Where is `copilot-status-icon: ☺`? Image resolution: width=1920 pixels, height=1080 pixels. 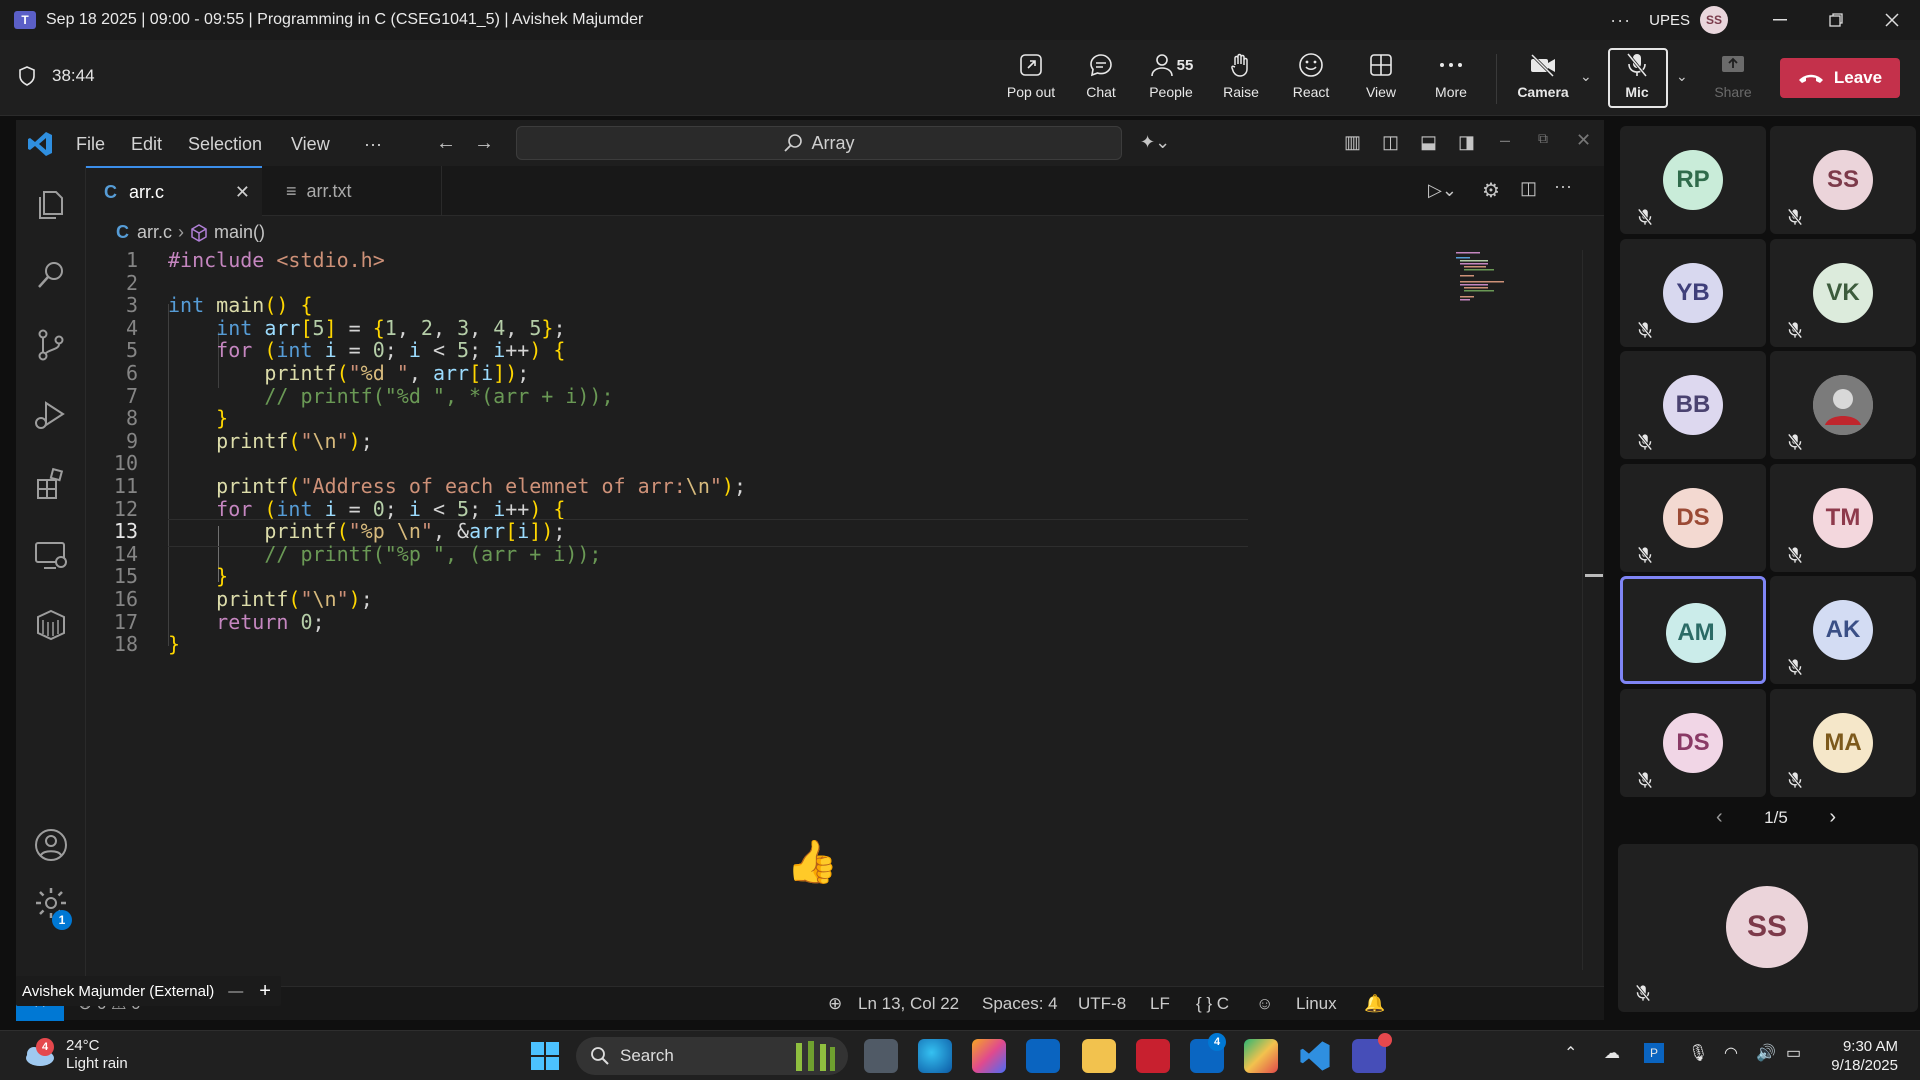 copilot-status-icon: ☺ is located at coordinates (1264, 1004).